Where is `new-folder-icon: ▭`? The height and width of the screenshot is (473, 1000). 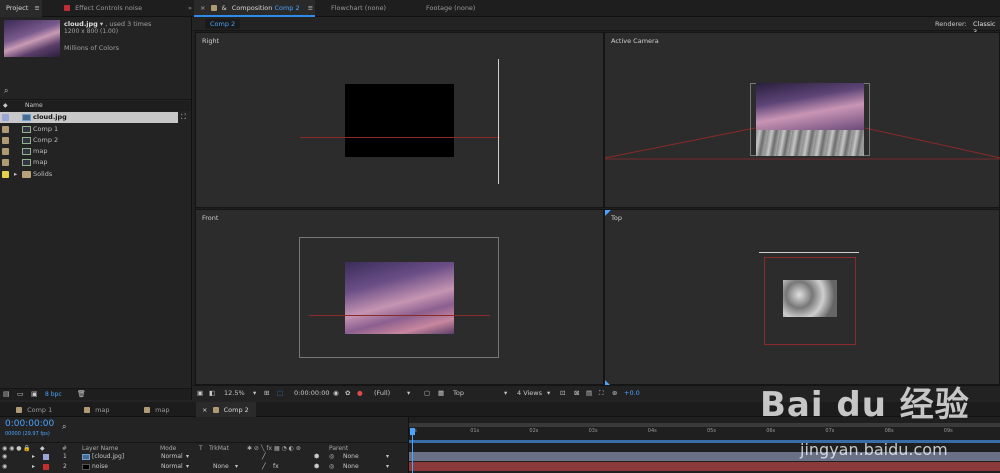 new-folder-icon: ▭ is located at coordinates (20, 394).